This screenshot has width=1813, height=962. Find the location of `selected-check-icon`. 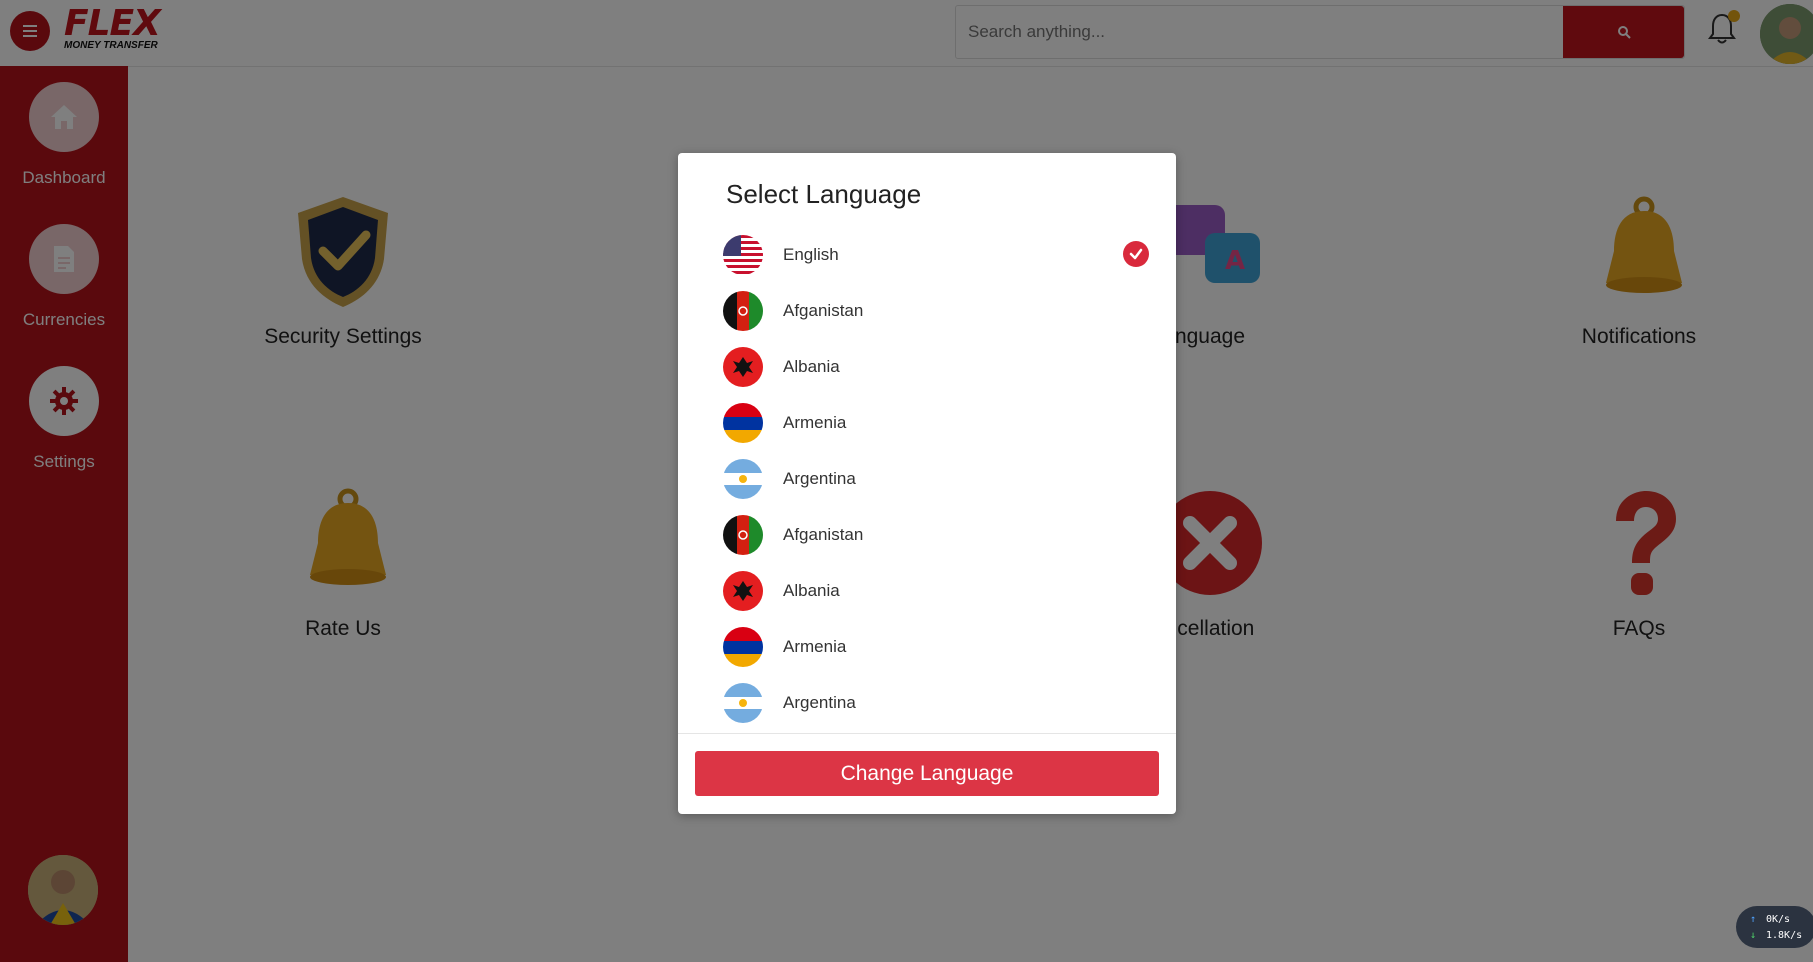

selected-check-icon is located at coordinates (1136, 254).